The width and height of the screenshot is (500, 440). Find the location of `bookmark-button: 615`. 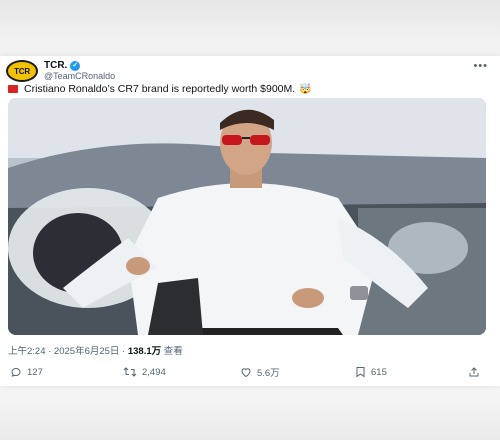

bookmark-button: 615 is located at coordinates (371, 372).